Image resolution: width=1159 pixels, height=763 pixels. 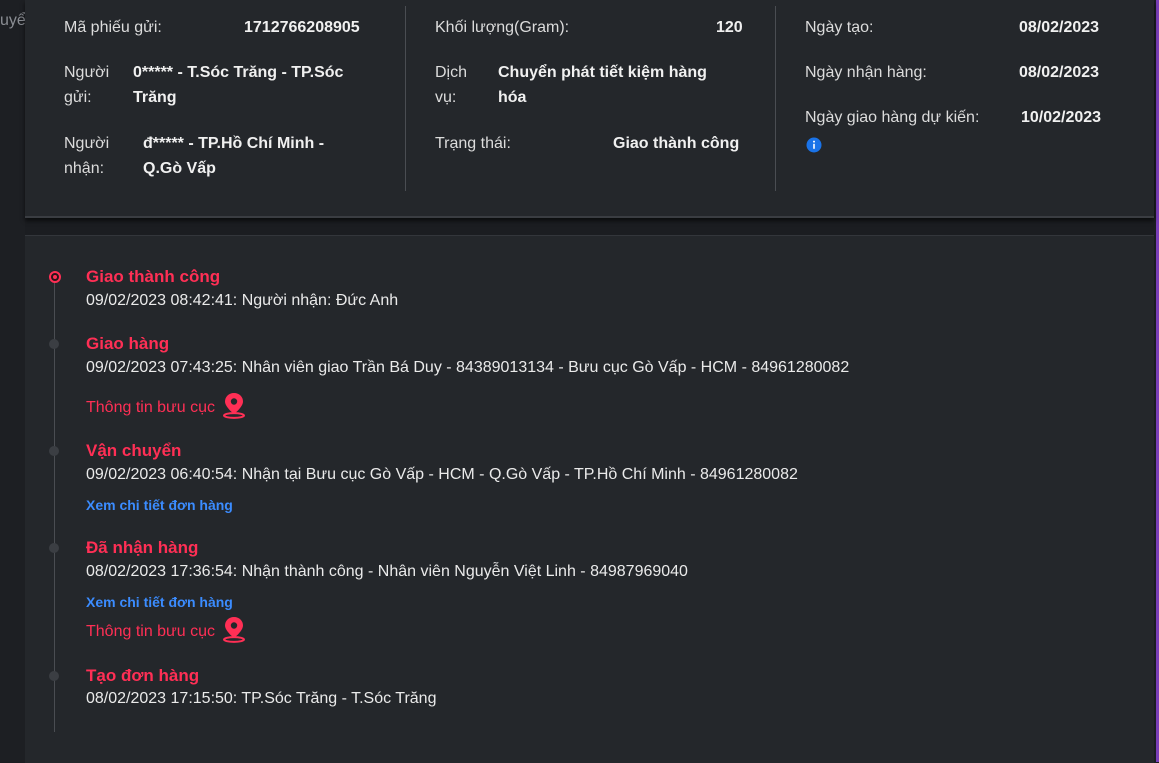 What do you see at coordinates (451, 72) in the screenshot?
I see `service-label-line1: Dịch` at bounding box center [451, 72].